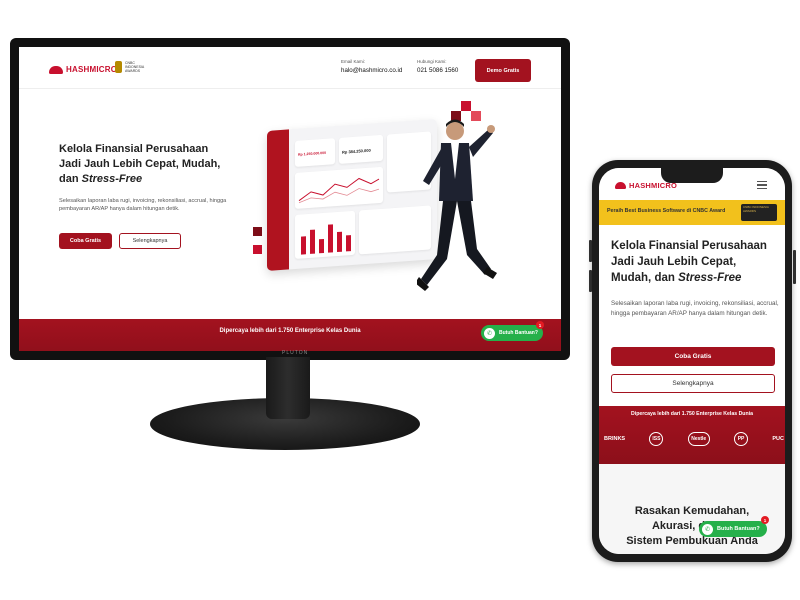 This screenshot has width=800, height=600. I want to click on mobile-whatsapp-help-button: ✆ Butuh Bantuan?, so click(733, 529).